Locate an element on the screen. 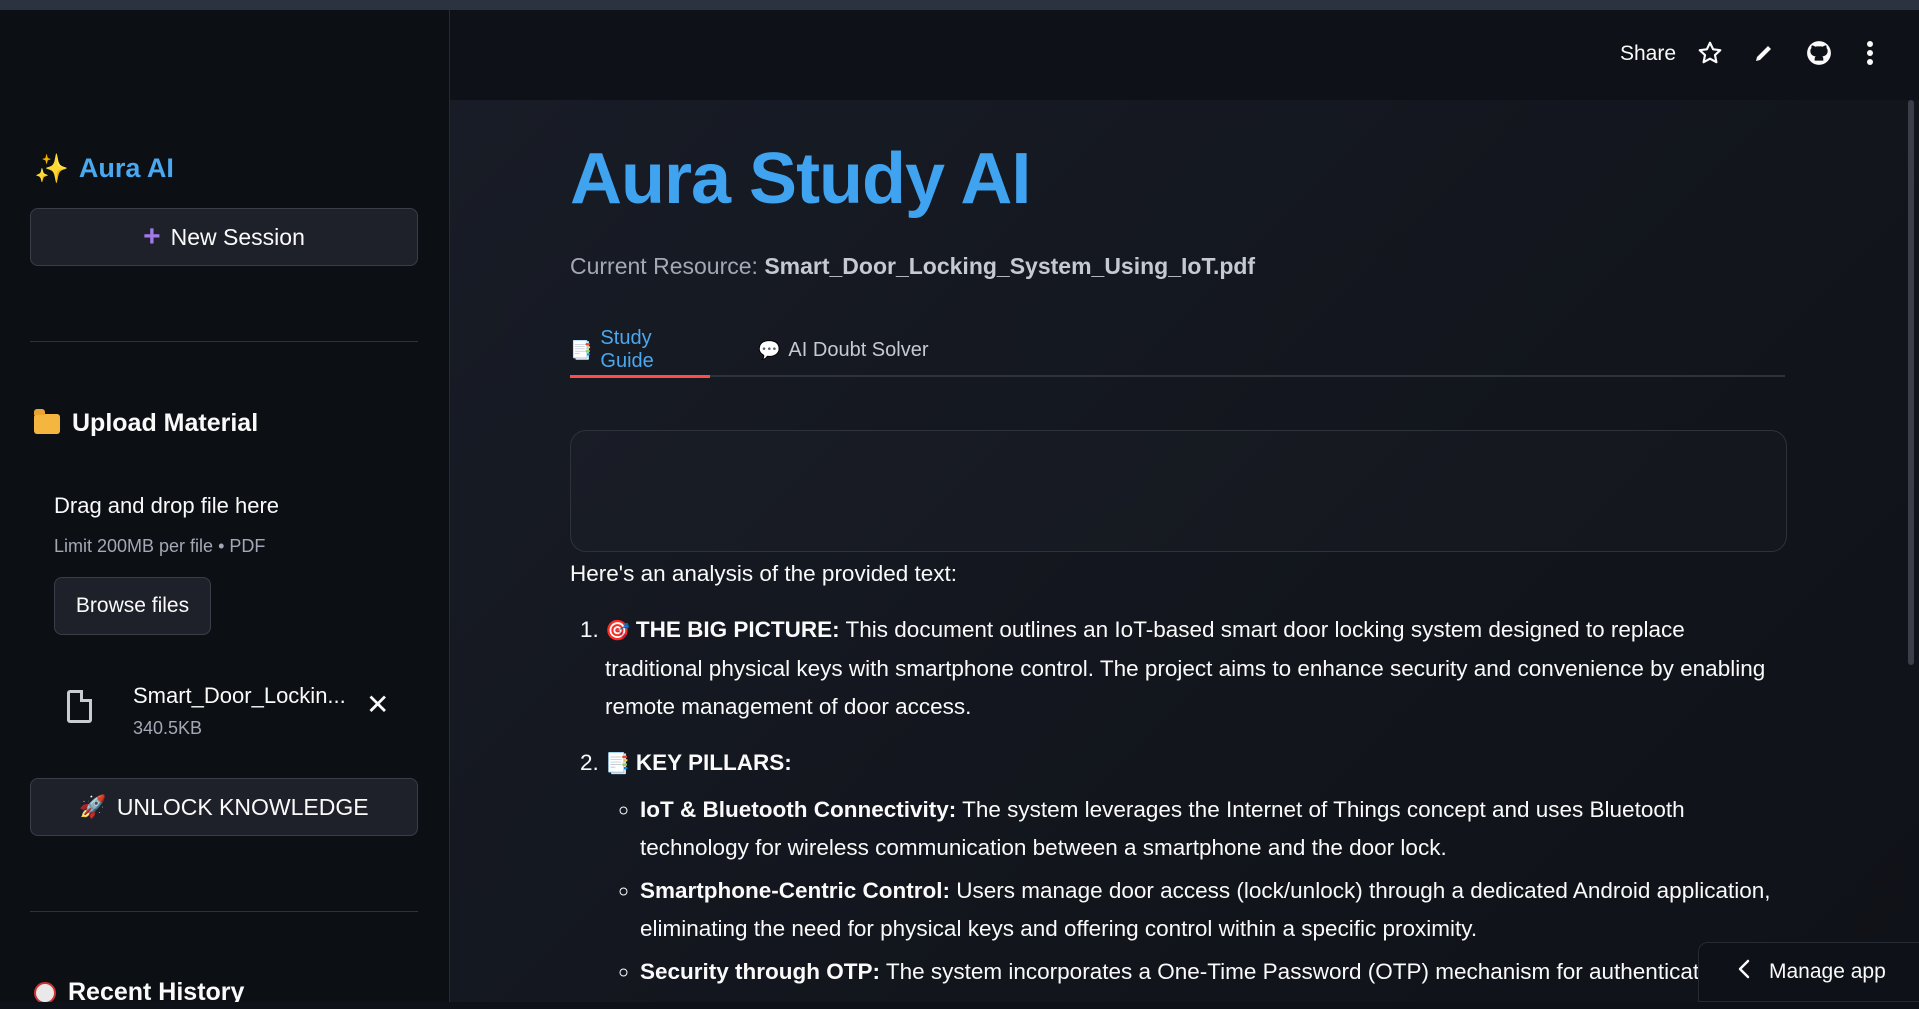 Image resolution: width=1919 pixels, height=1009 pixels. edit-pencil-icon is located at coordinates (1764, 55).